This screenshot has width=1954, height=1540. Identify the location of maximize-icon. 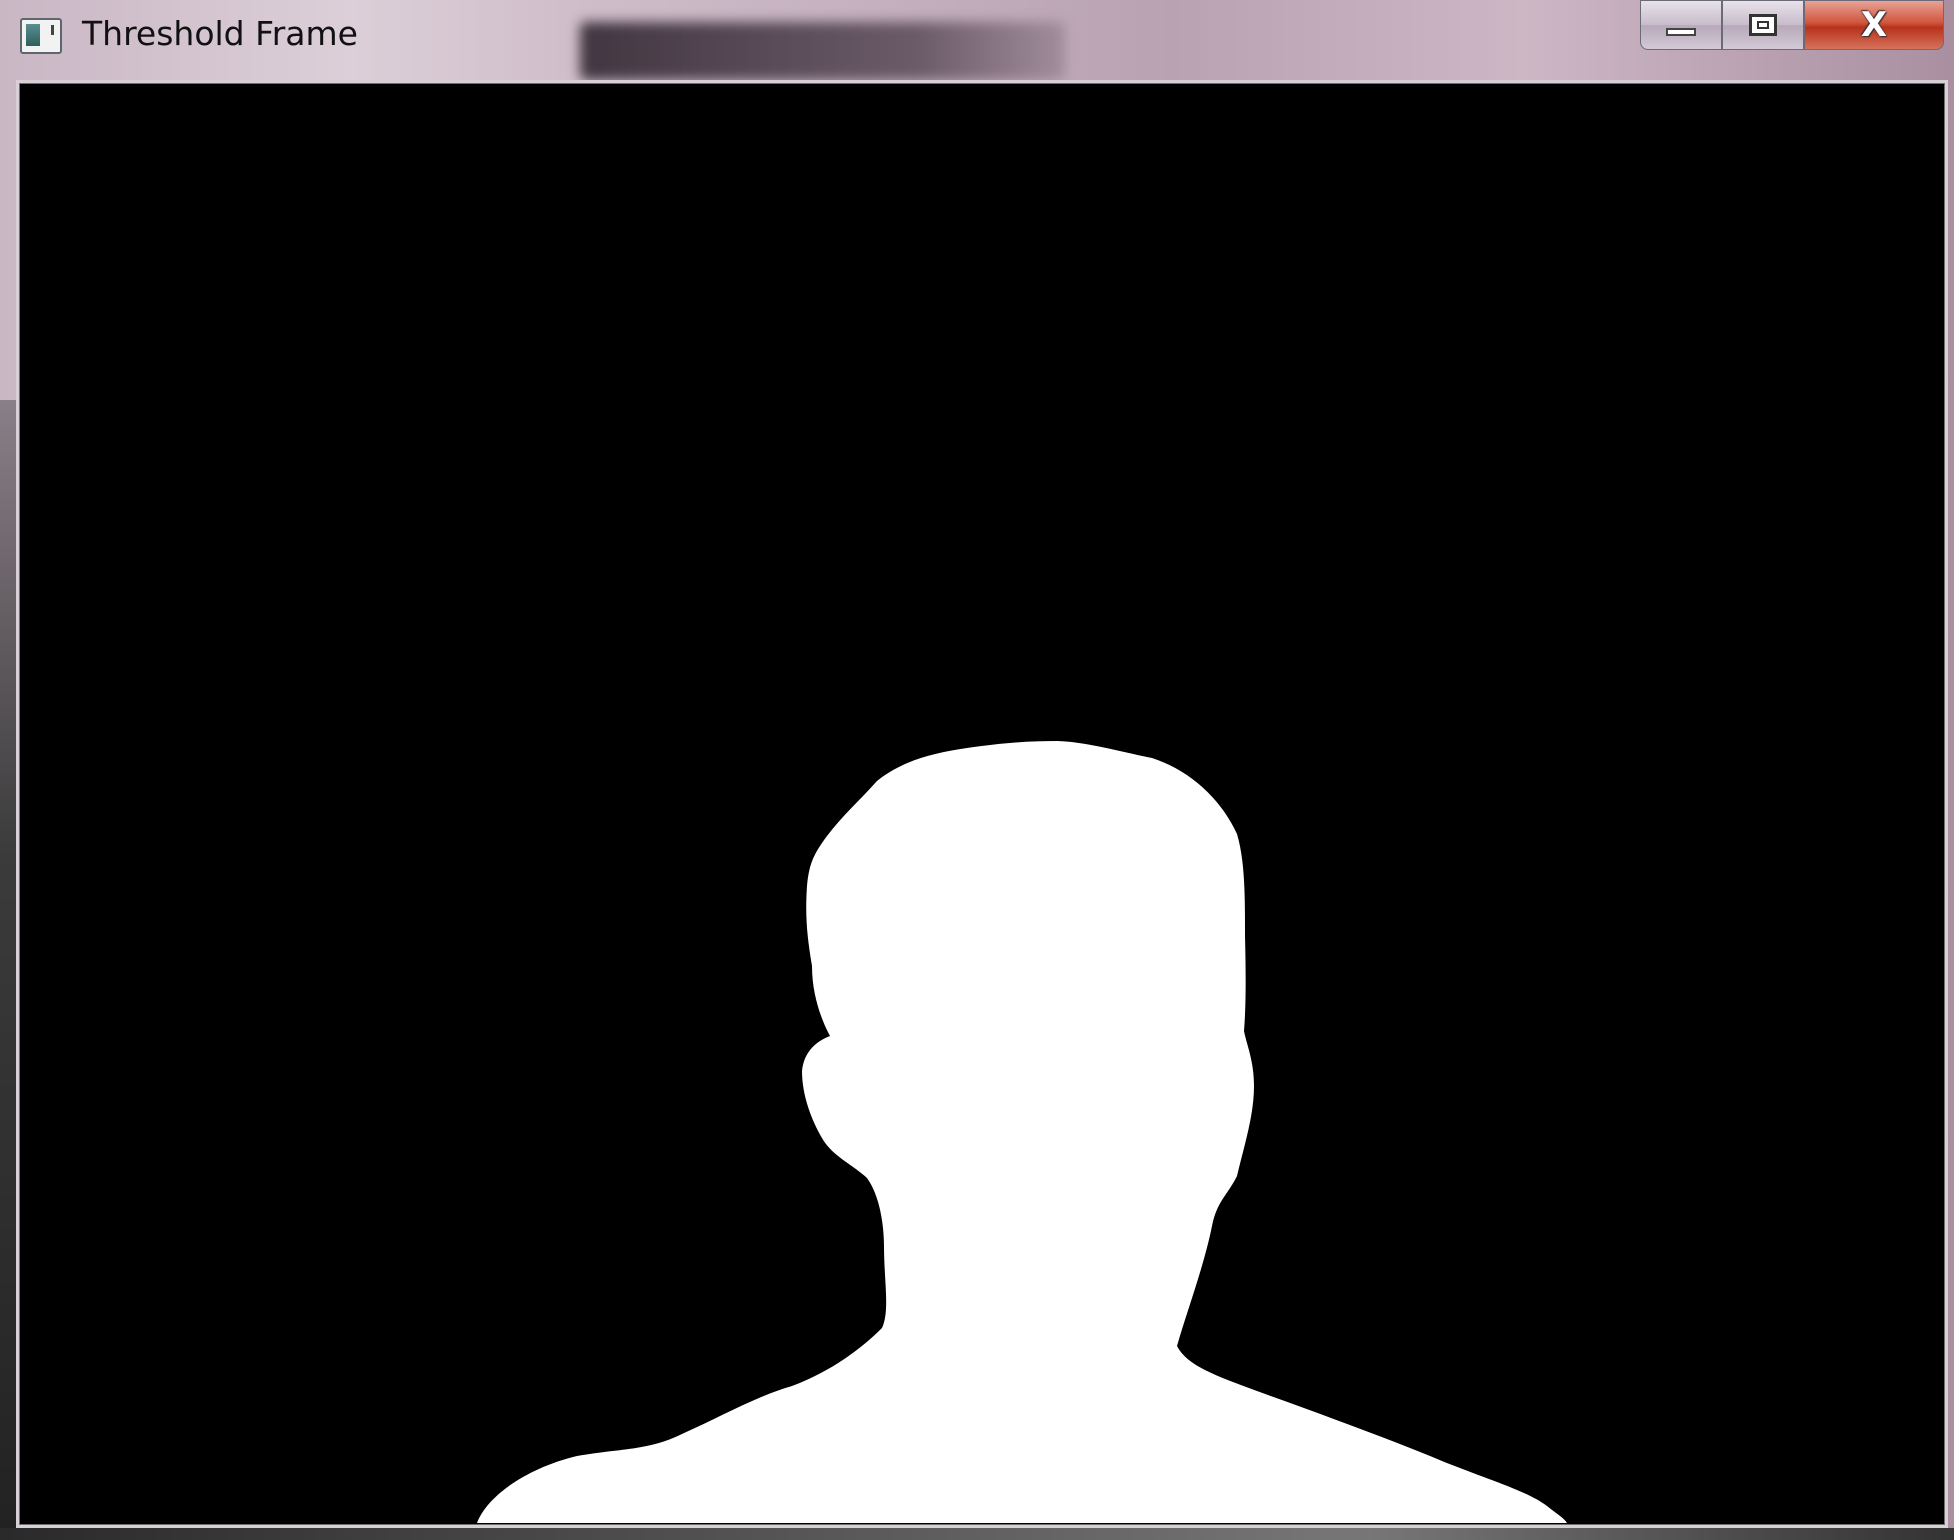
(1763, 25).